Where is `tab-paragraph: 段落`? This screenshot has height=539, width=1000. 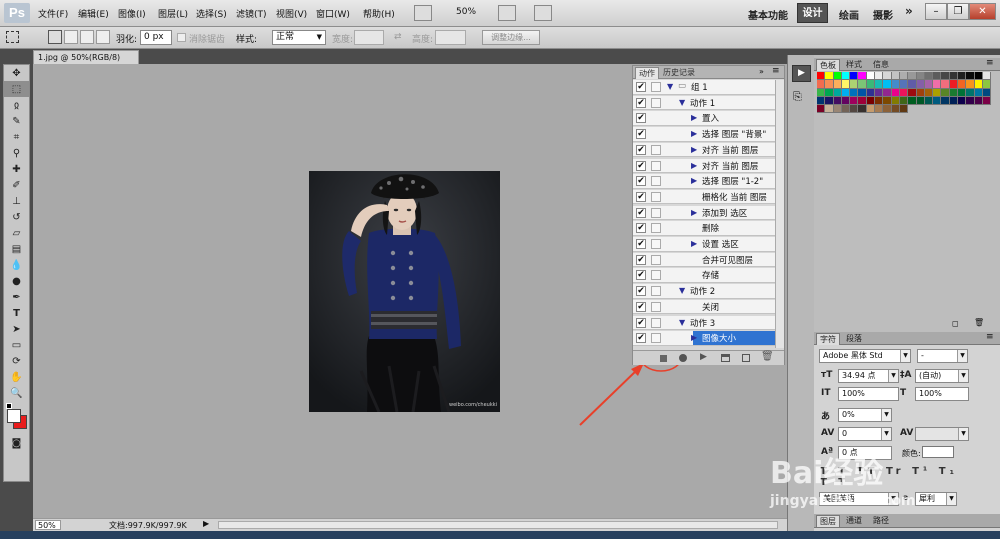 tab-paragraph: 段落 is located at coordinates (854, 339).